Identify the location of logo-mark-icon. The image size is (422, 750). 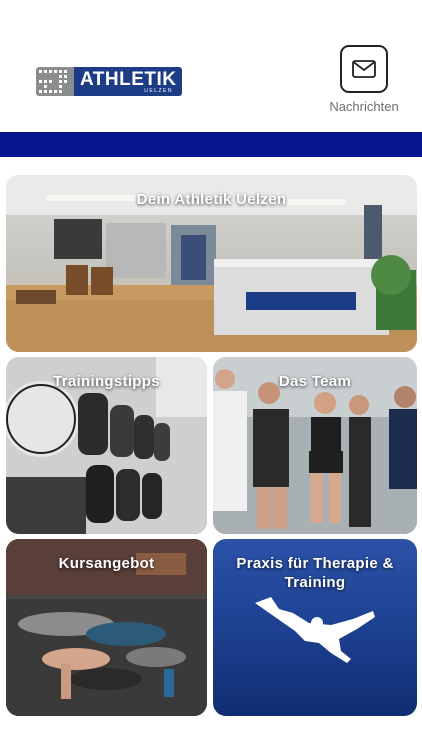
(55, 81).